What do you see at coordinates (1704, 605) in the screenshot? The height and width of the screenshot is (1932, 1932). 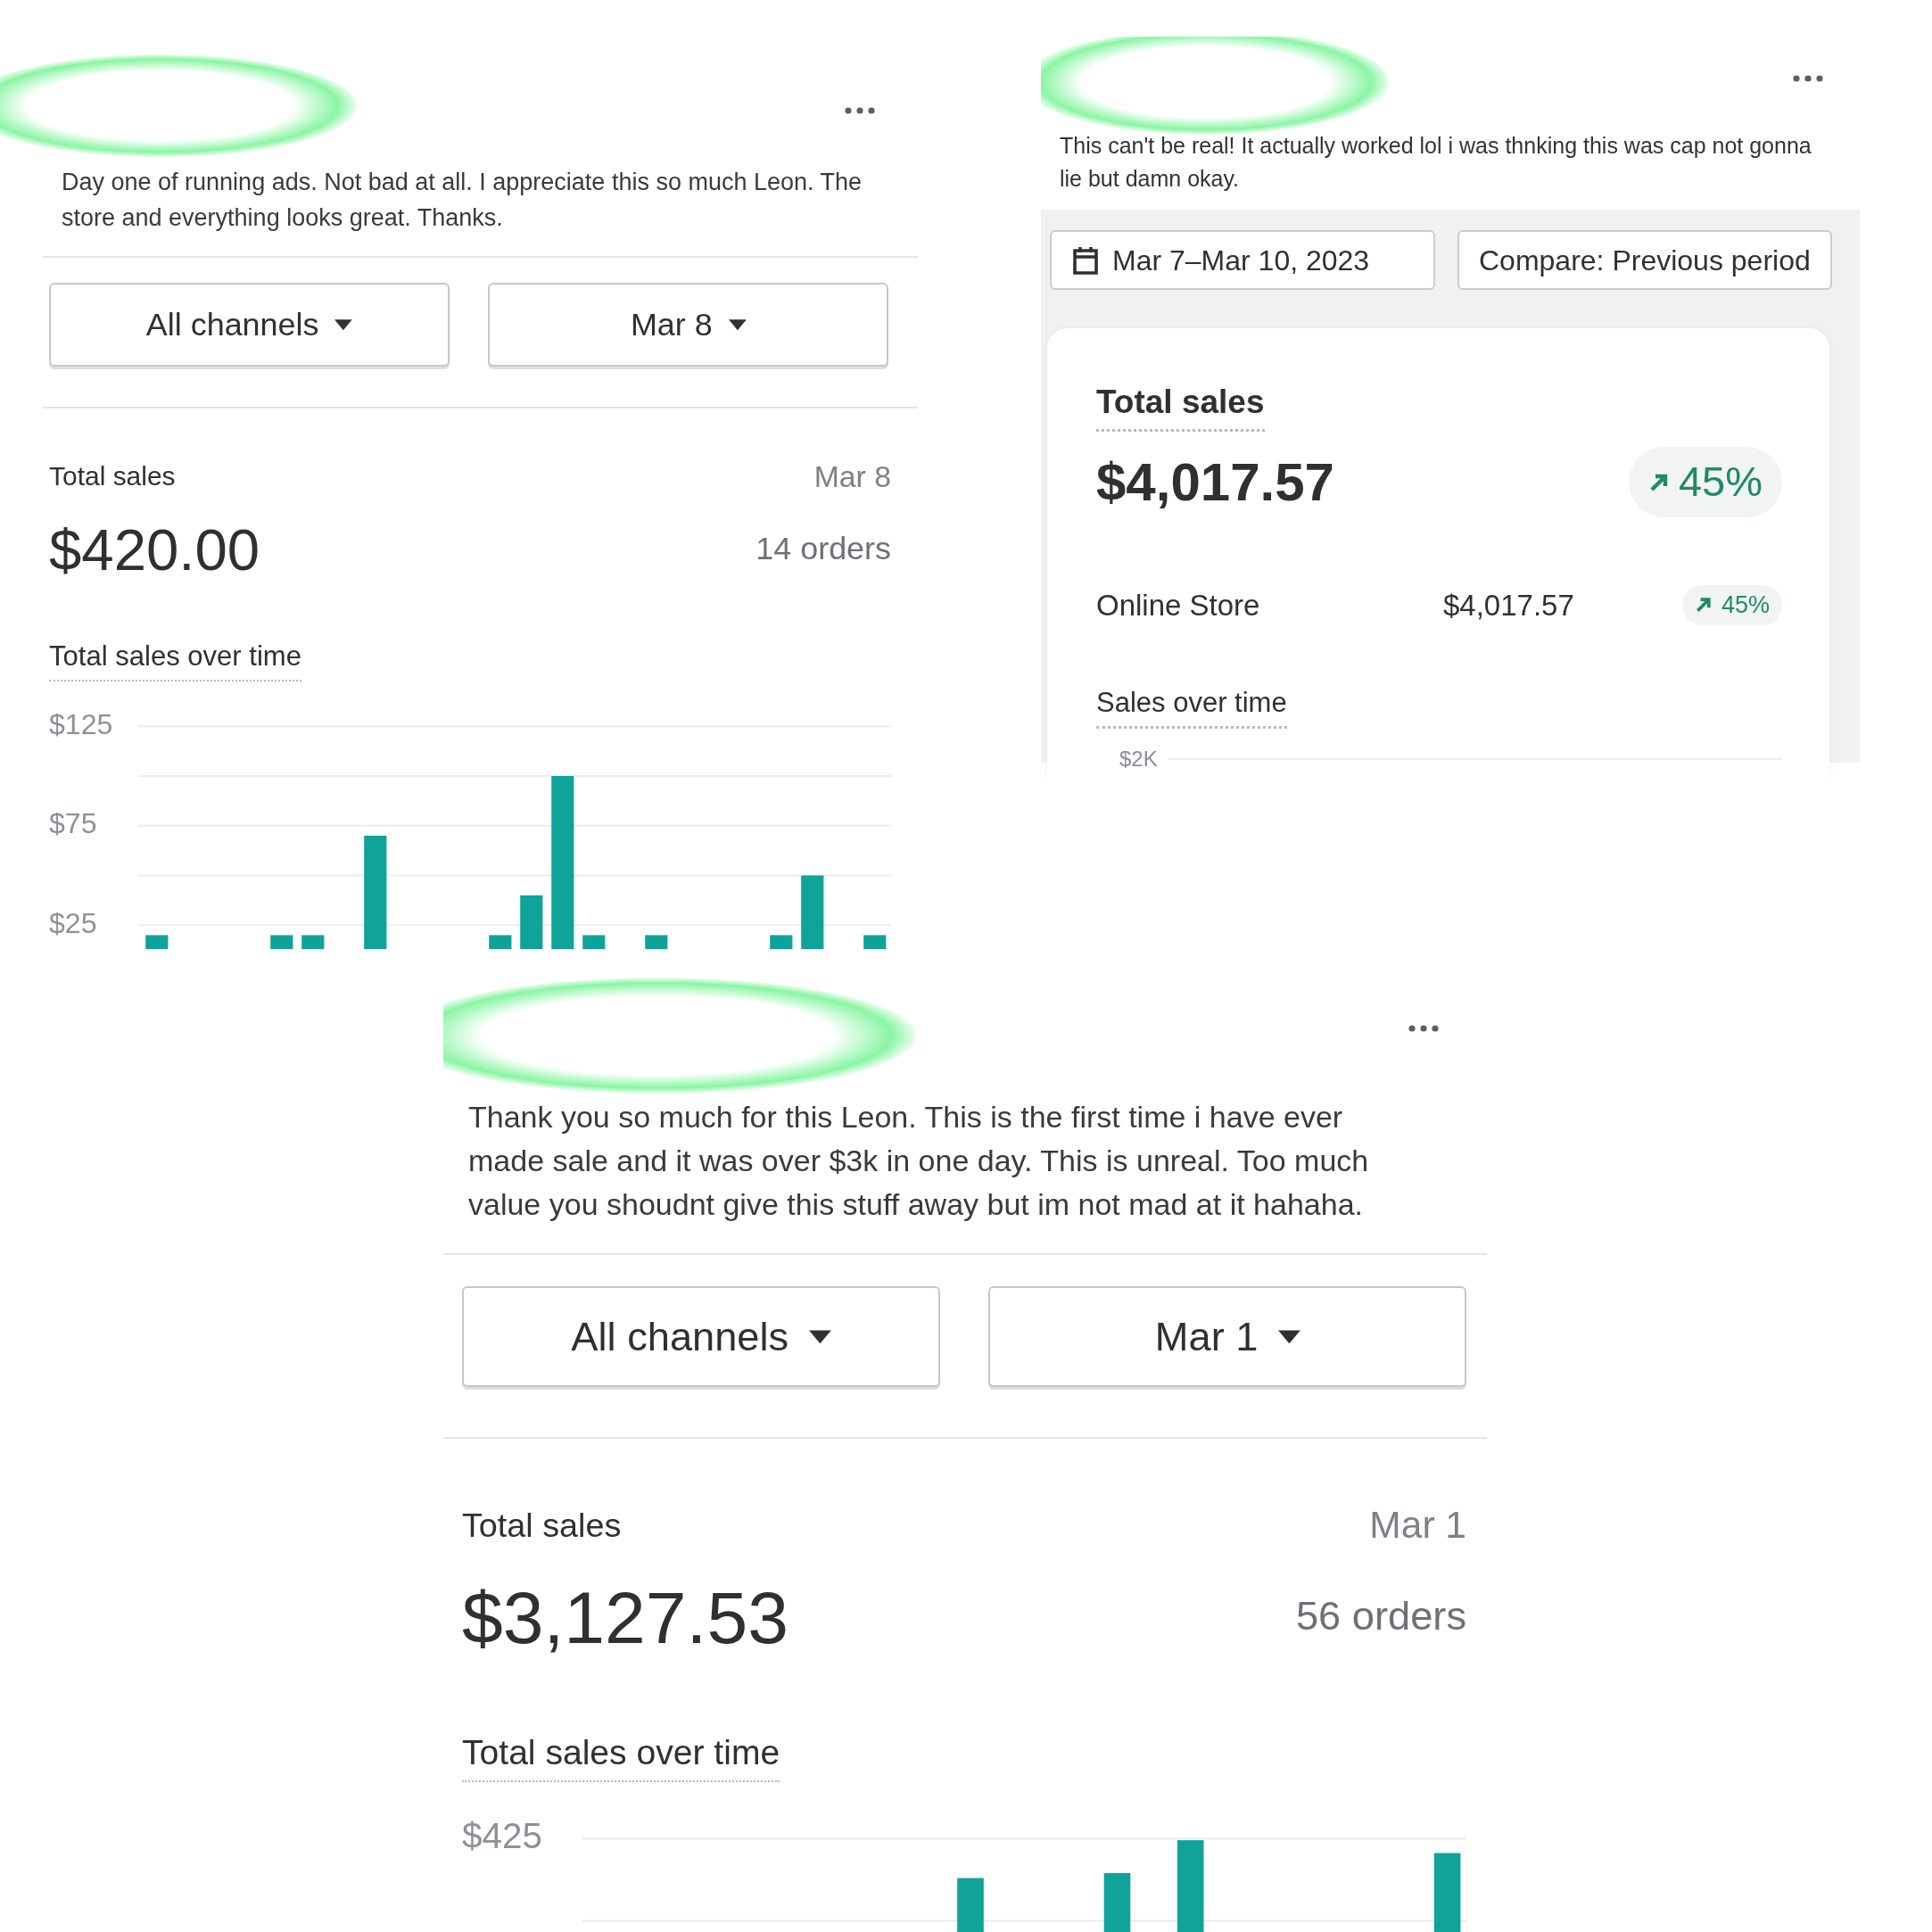 I see `arrow-up-right-icon` at bounding box center [1704, 605].